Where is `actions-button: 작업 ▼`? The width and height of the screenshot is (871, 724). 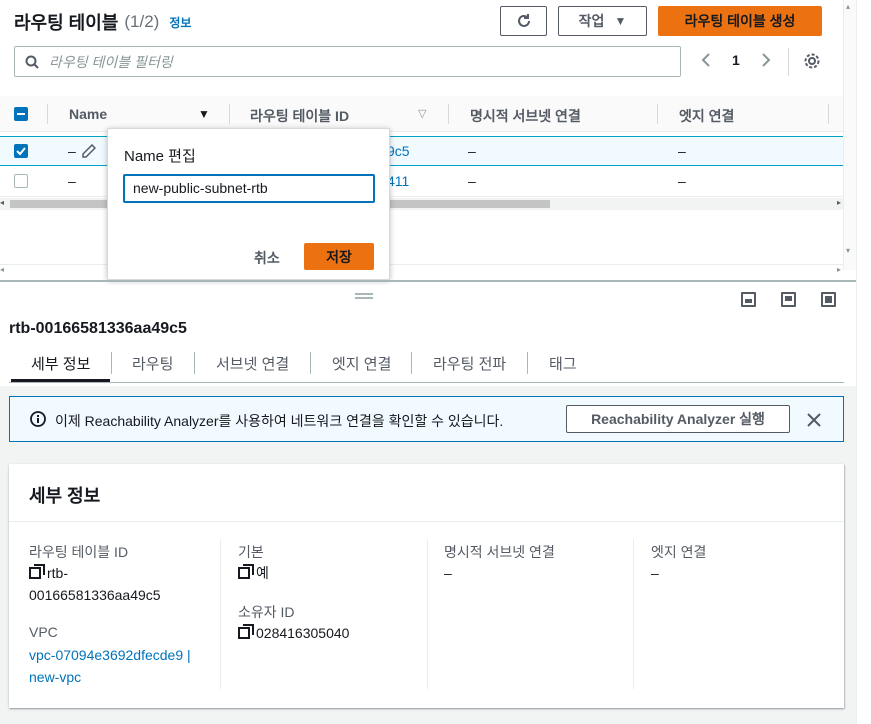 actions-button: 작업 ▼ is located at coordinates (602, 21).